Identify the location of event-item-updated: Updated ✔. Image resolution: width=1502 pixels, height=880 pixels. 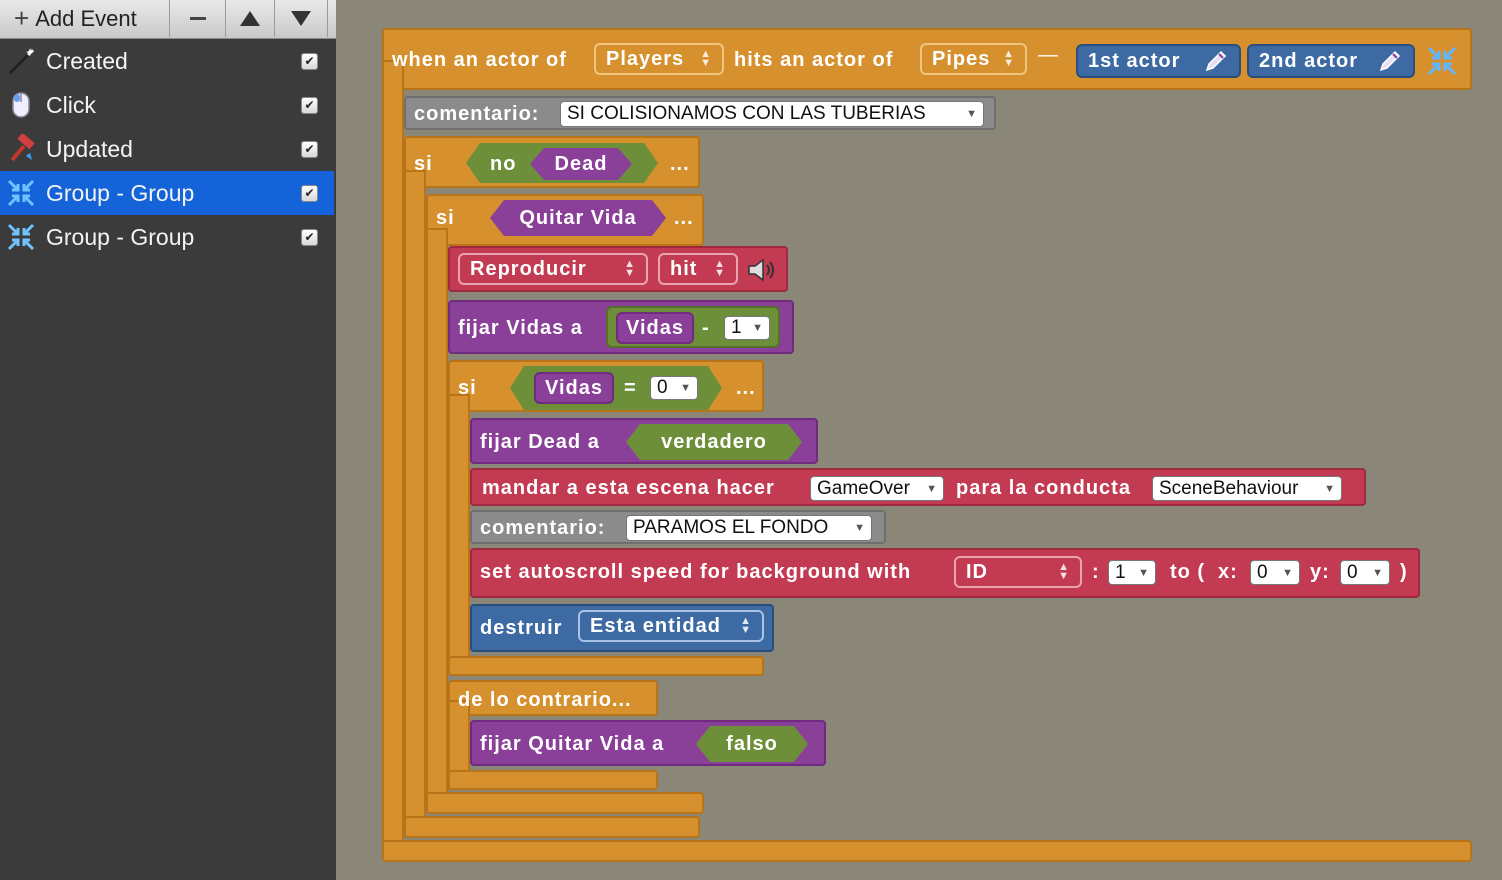
(167, 149).